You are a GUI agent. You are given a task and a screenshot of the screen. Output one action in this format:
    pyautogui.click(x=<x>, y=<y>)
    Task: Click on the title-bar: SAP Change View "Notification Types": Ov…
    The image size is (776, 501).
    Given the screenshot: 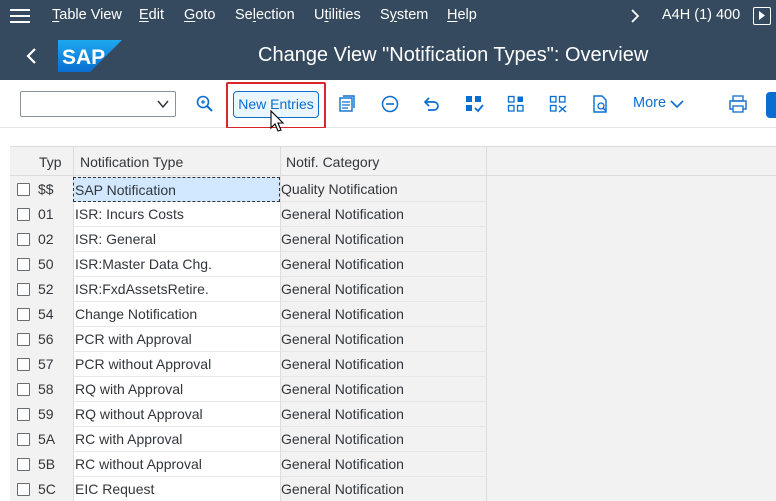 What is the action you would take?
    pyautogui.click(x=388, y=56)
    